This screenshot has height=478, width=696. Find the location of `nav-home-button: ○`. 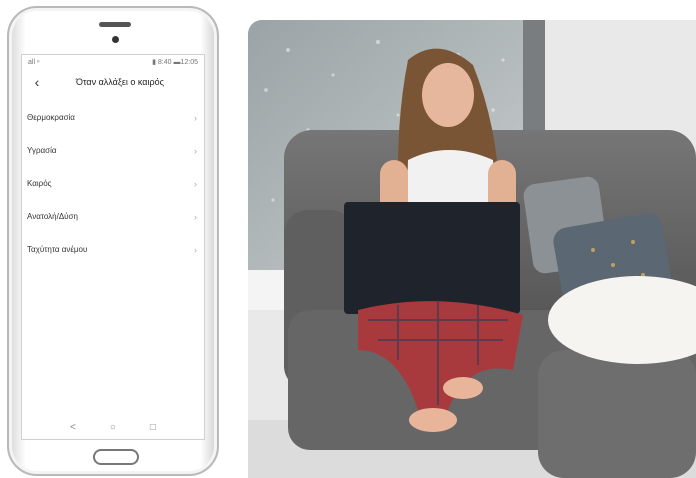

nav-home-button: ○ is located at coordinates (113, 427).